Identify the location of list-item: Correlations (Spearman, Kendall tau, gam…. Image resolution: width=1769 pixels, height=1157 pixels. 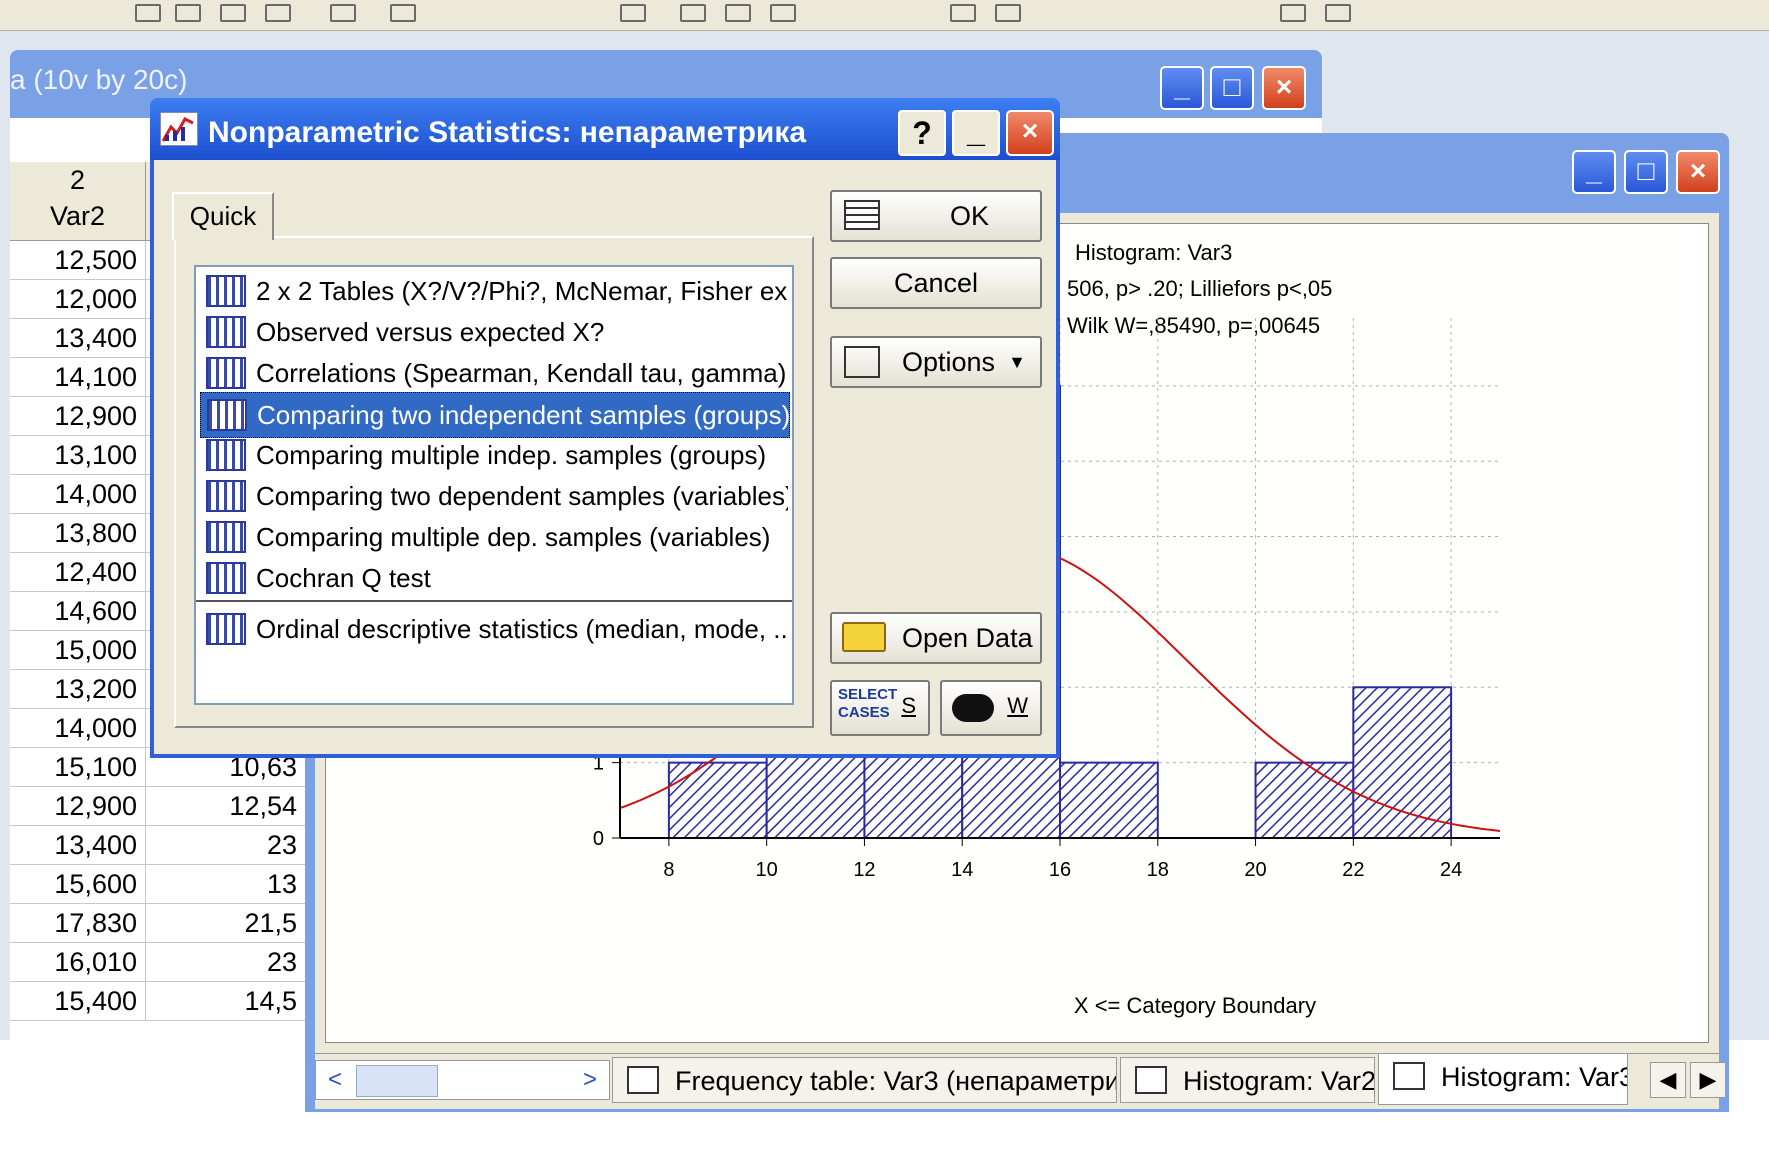
(494, 373).